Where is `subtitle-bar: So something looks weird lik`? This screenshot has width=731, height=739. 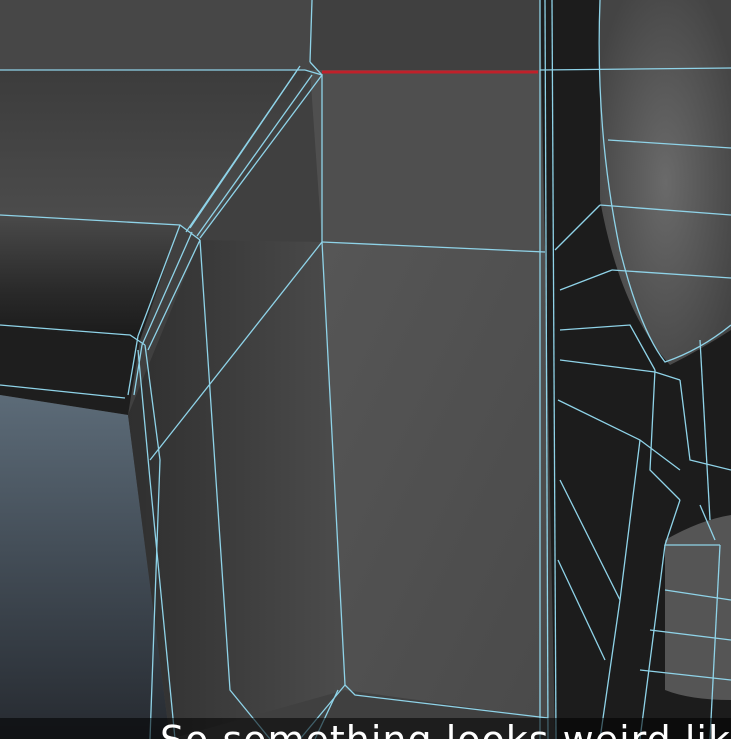 subtitle-bar: So something looks weird lik is located at coordinates (365, 728).